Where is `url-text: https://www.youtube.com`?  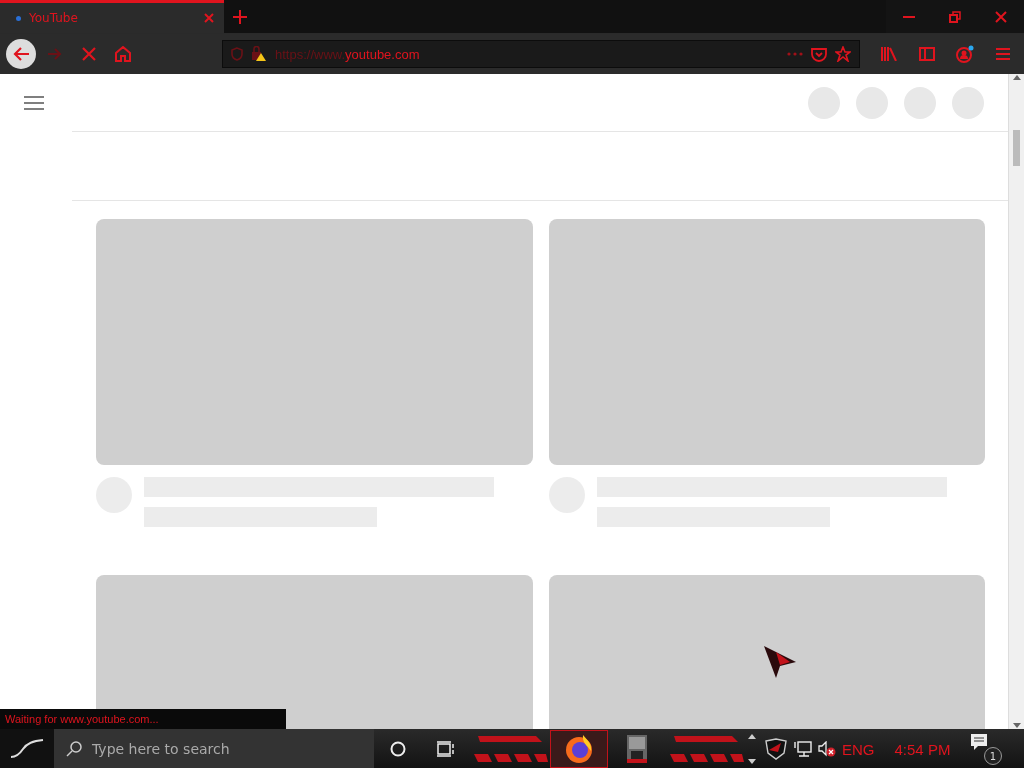 url-text: https://www.youtube.com is located at coordinates (527, 54).